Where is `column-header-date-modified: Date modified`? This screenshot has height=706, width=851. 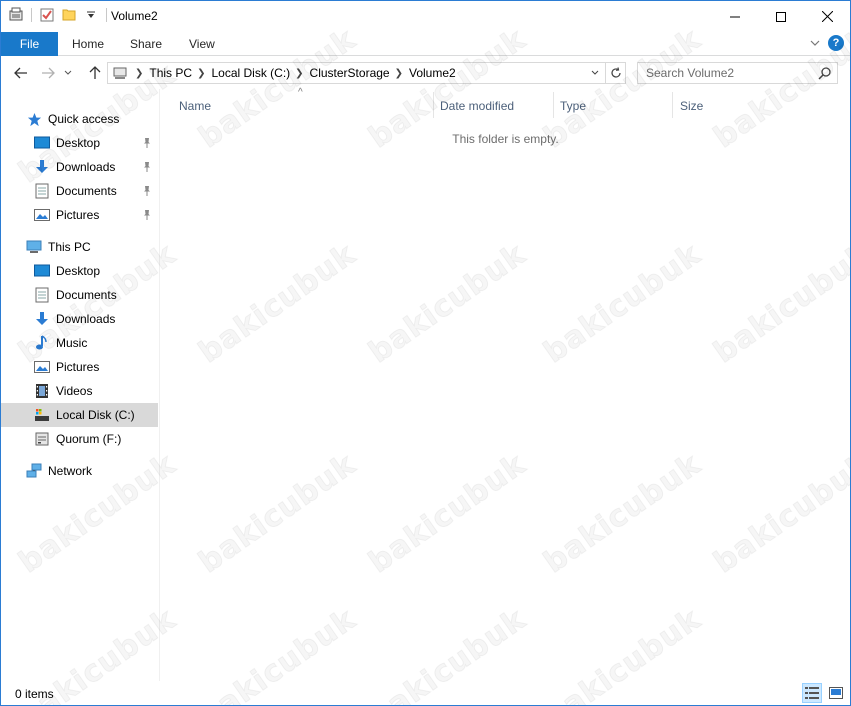 column-header-date-modified: Date modified is located at coordinates (496, 106).